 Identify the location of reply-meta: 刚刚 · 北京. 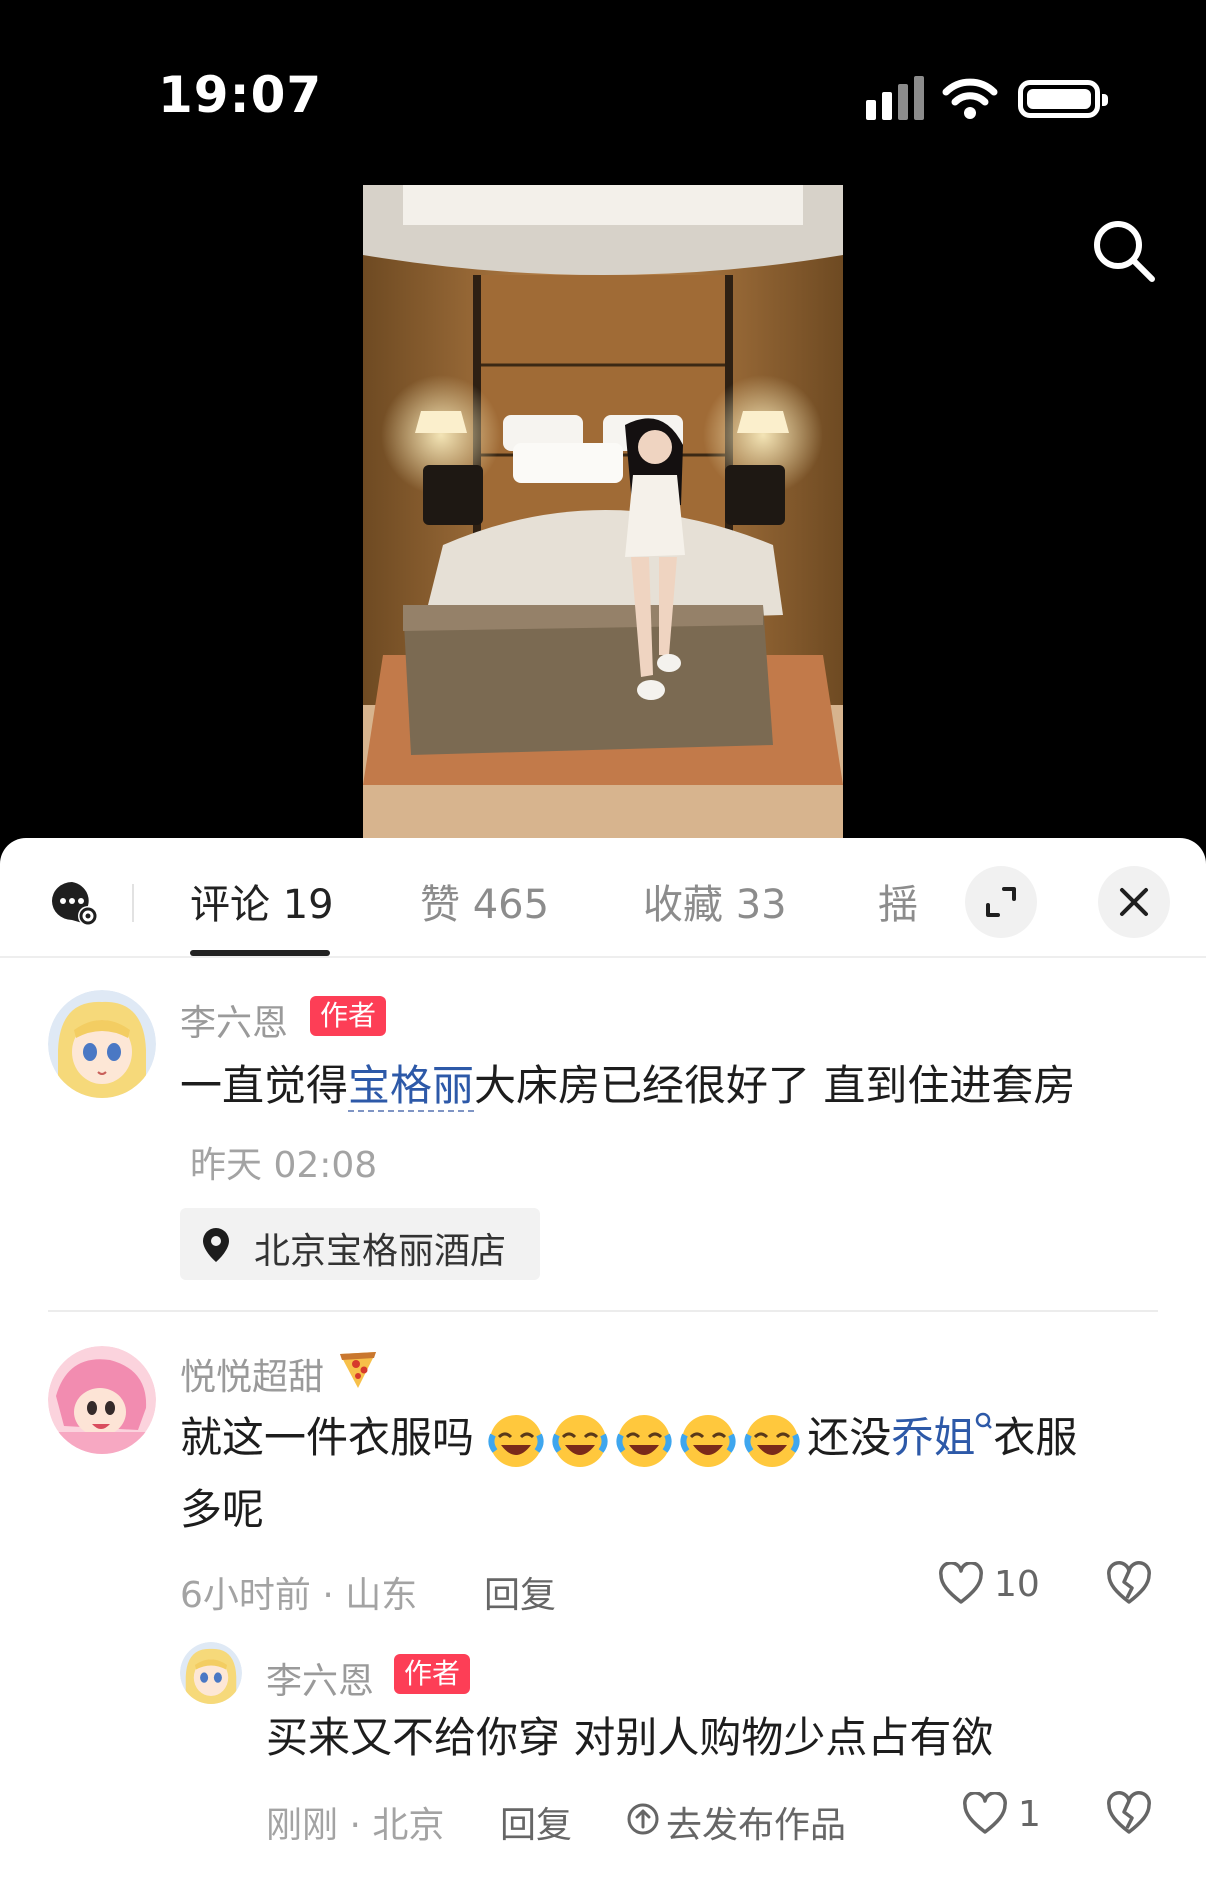
(355, 1825).